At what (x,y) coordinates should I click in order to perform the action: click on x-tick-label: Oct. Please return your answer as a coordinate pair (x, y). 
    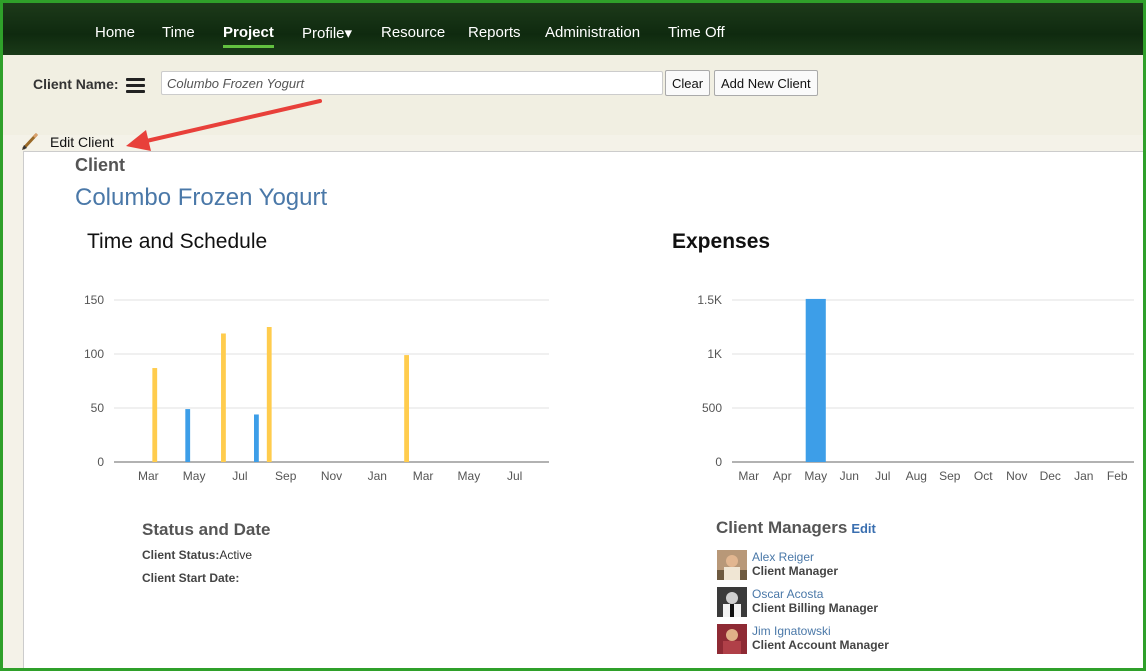
    Looking at the image, I should click on (983, 476).